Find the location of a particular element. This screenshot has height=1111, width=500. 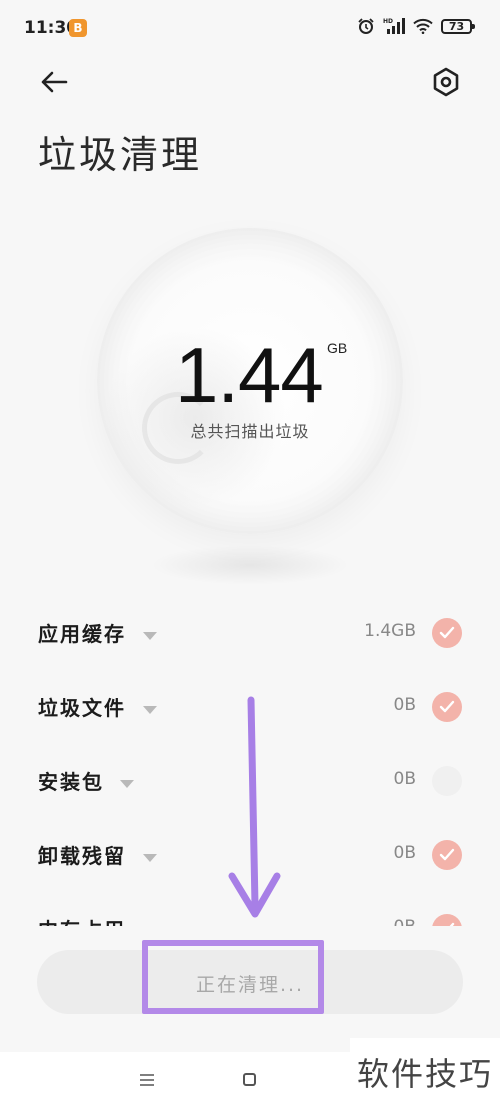

wifi-icon is located at coordinates (423, 26).